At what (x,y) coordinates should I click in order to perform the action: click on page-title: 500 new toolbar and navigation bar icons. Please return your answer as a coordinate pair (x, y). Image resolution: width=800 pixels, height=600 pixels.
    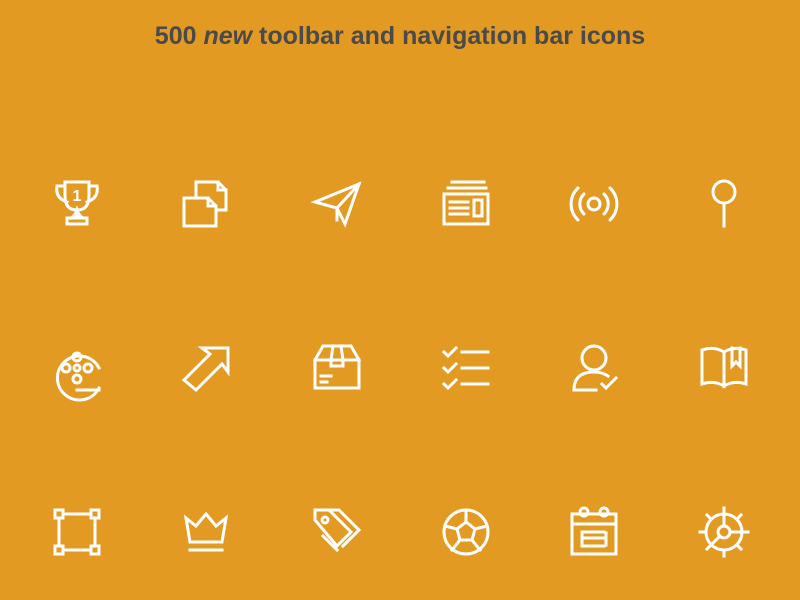
    Looking at the image, I should click on (400, 36).